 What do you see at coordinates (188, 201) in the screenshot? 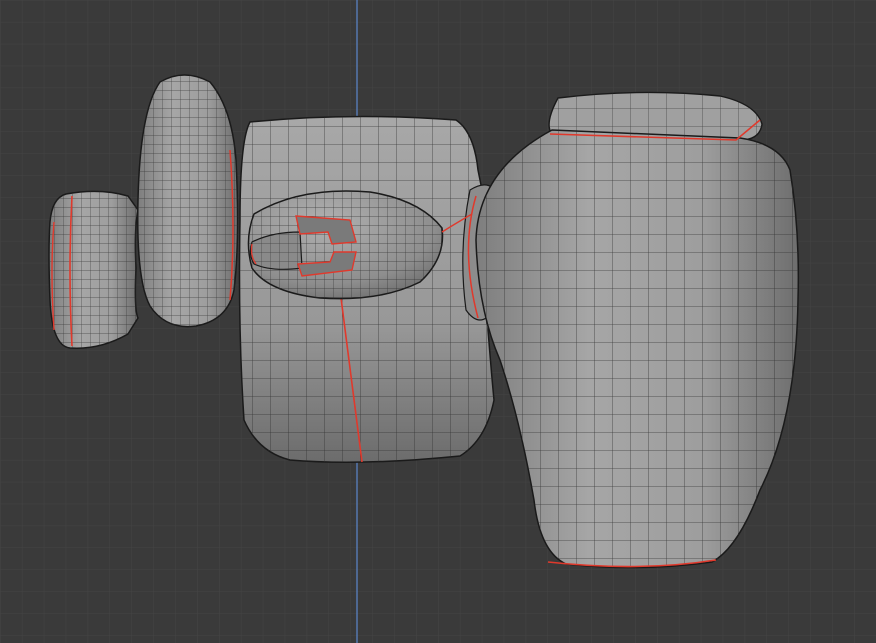
I see `knob-large-mesh` at bounding box center [188, 201].